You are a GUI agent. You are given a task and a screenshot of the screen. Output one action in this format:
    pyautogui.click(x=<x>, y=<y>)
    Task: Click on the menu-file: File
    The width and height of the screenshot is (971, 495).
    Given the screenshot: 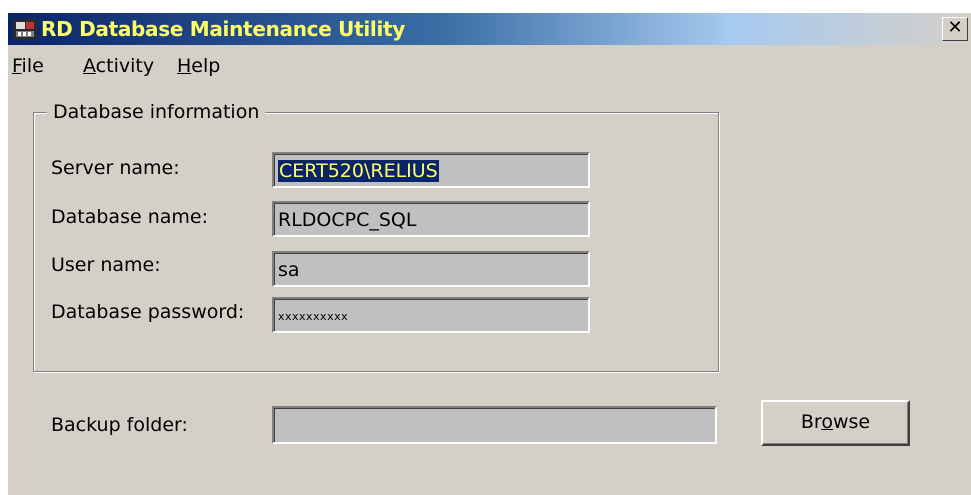 What is the action you would take?
    pyautogui.click(x=28, y=66)
    